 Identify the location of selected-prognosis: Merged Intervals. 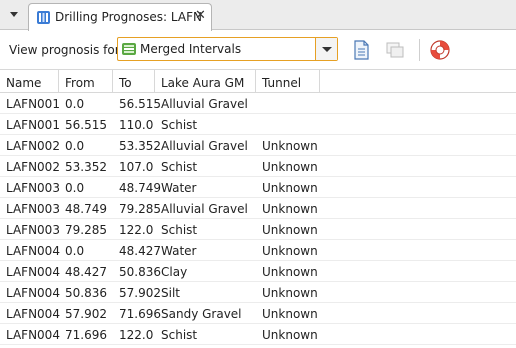
(191, 49).